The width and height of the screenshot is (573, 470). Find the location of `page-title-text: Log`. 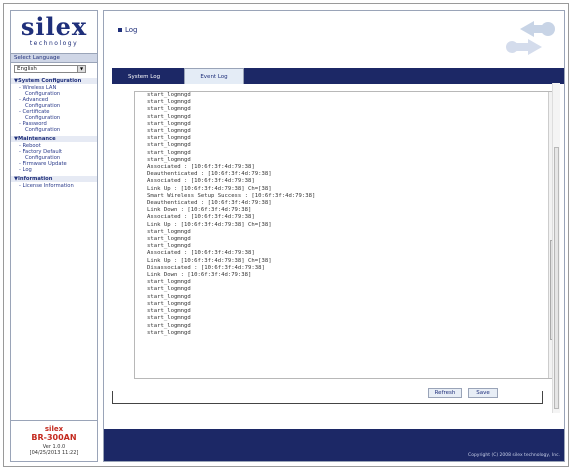

page-title-text: Log is located at coordinates (131, 30).